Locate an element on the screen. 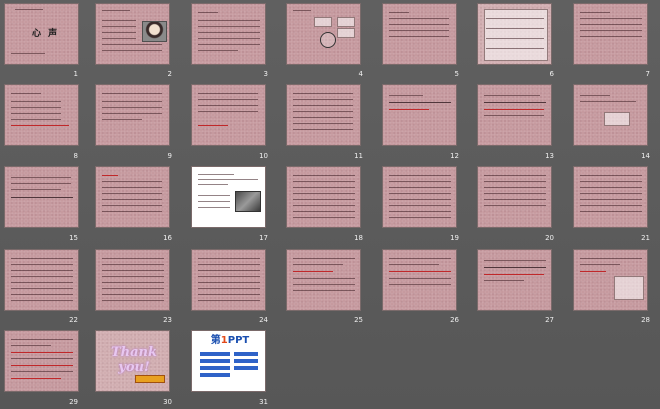 The height and width of the screenshot is (409, 660). ppt-logo: 第1PPT is located at coordinates (230, 340).